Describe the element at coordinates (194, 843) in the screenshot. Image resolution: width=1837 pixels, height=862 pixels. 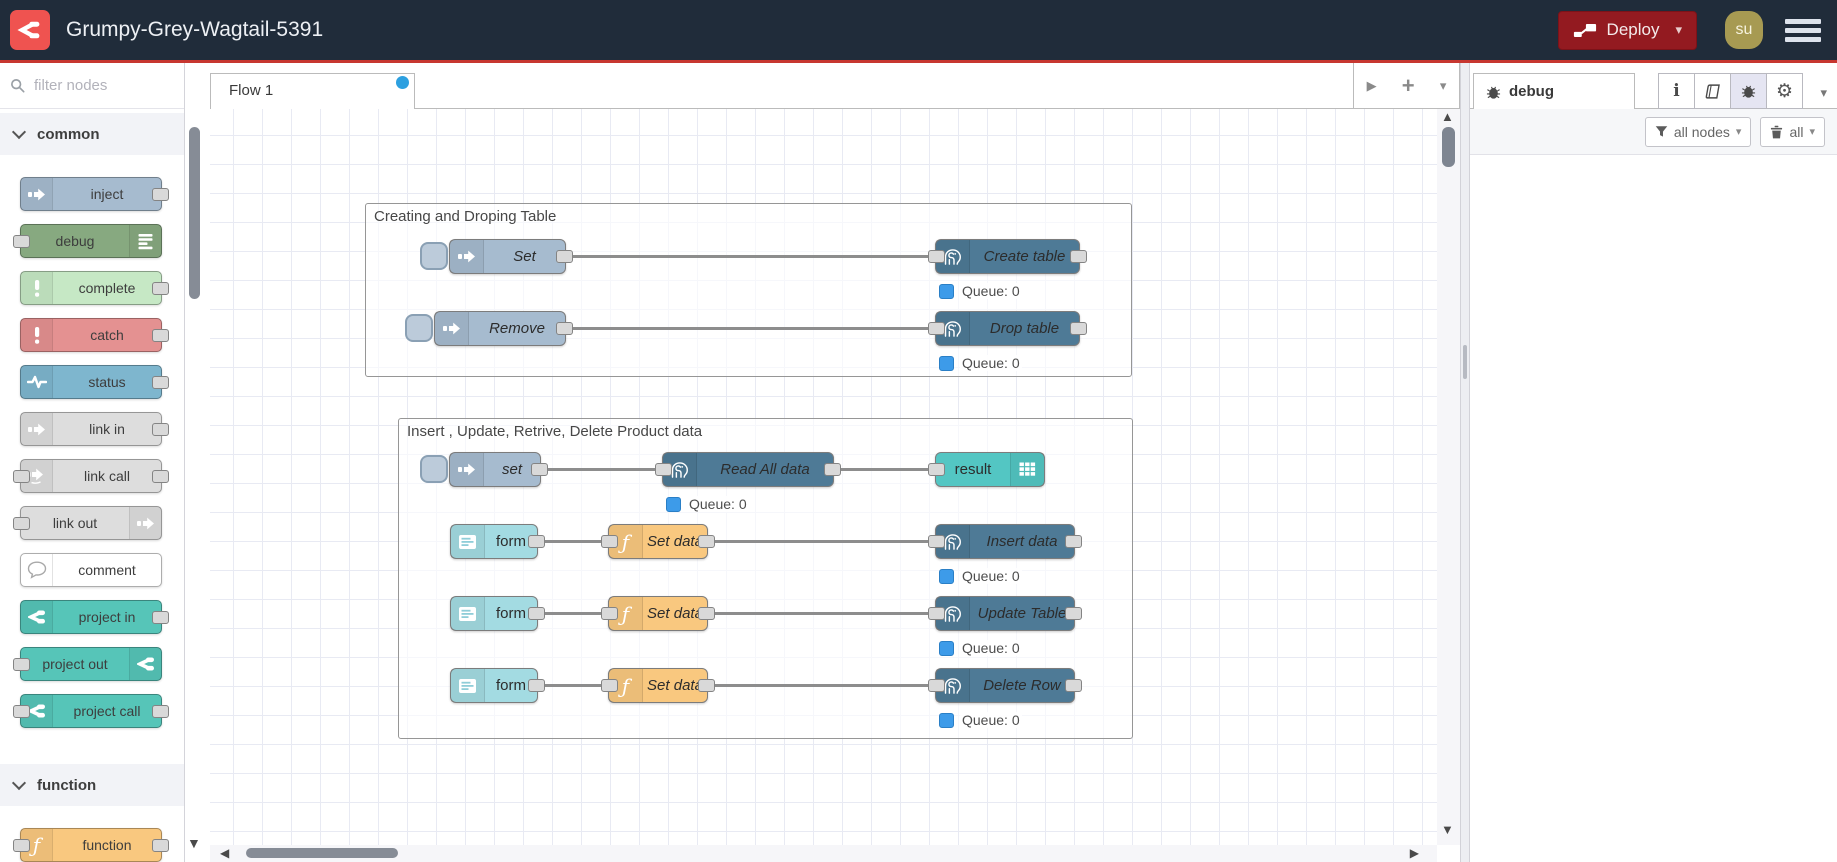
I see `palette-scroll-down-icon: ▼` at that location.